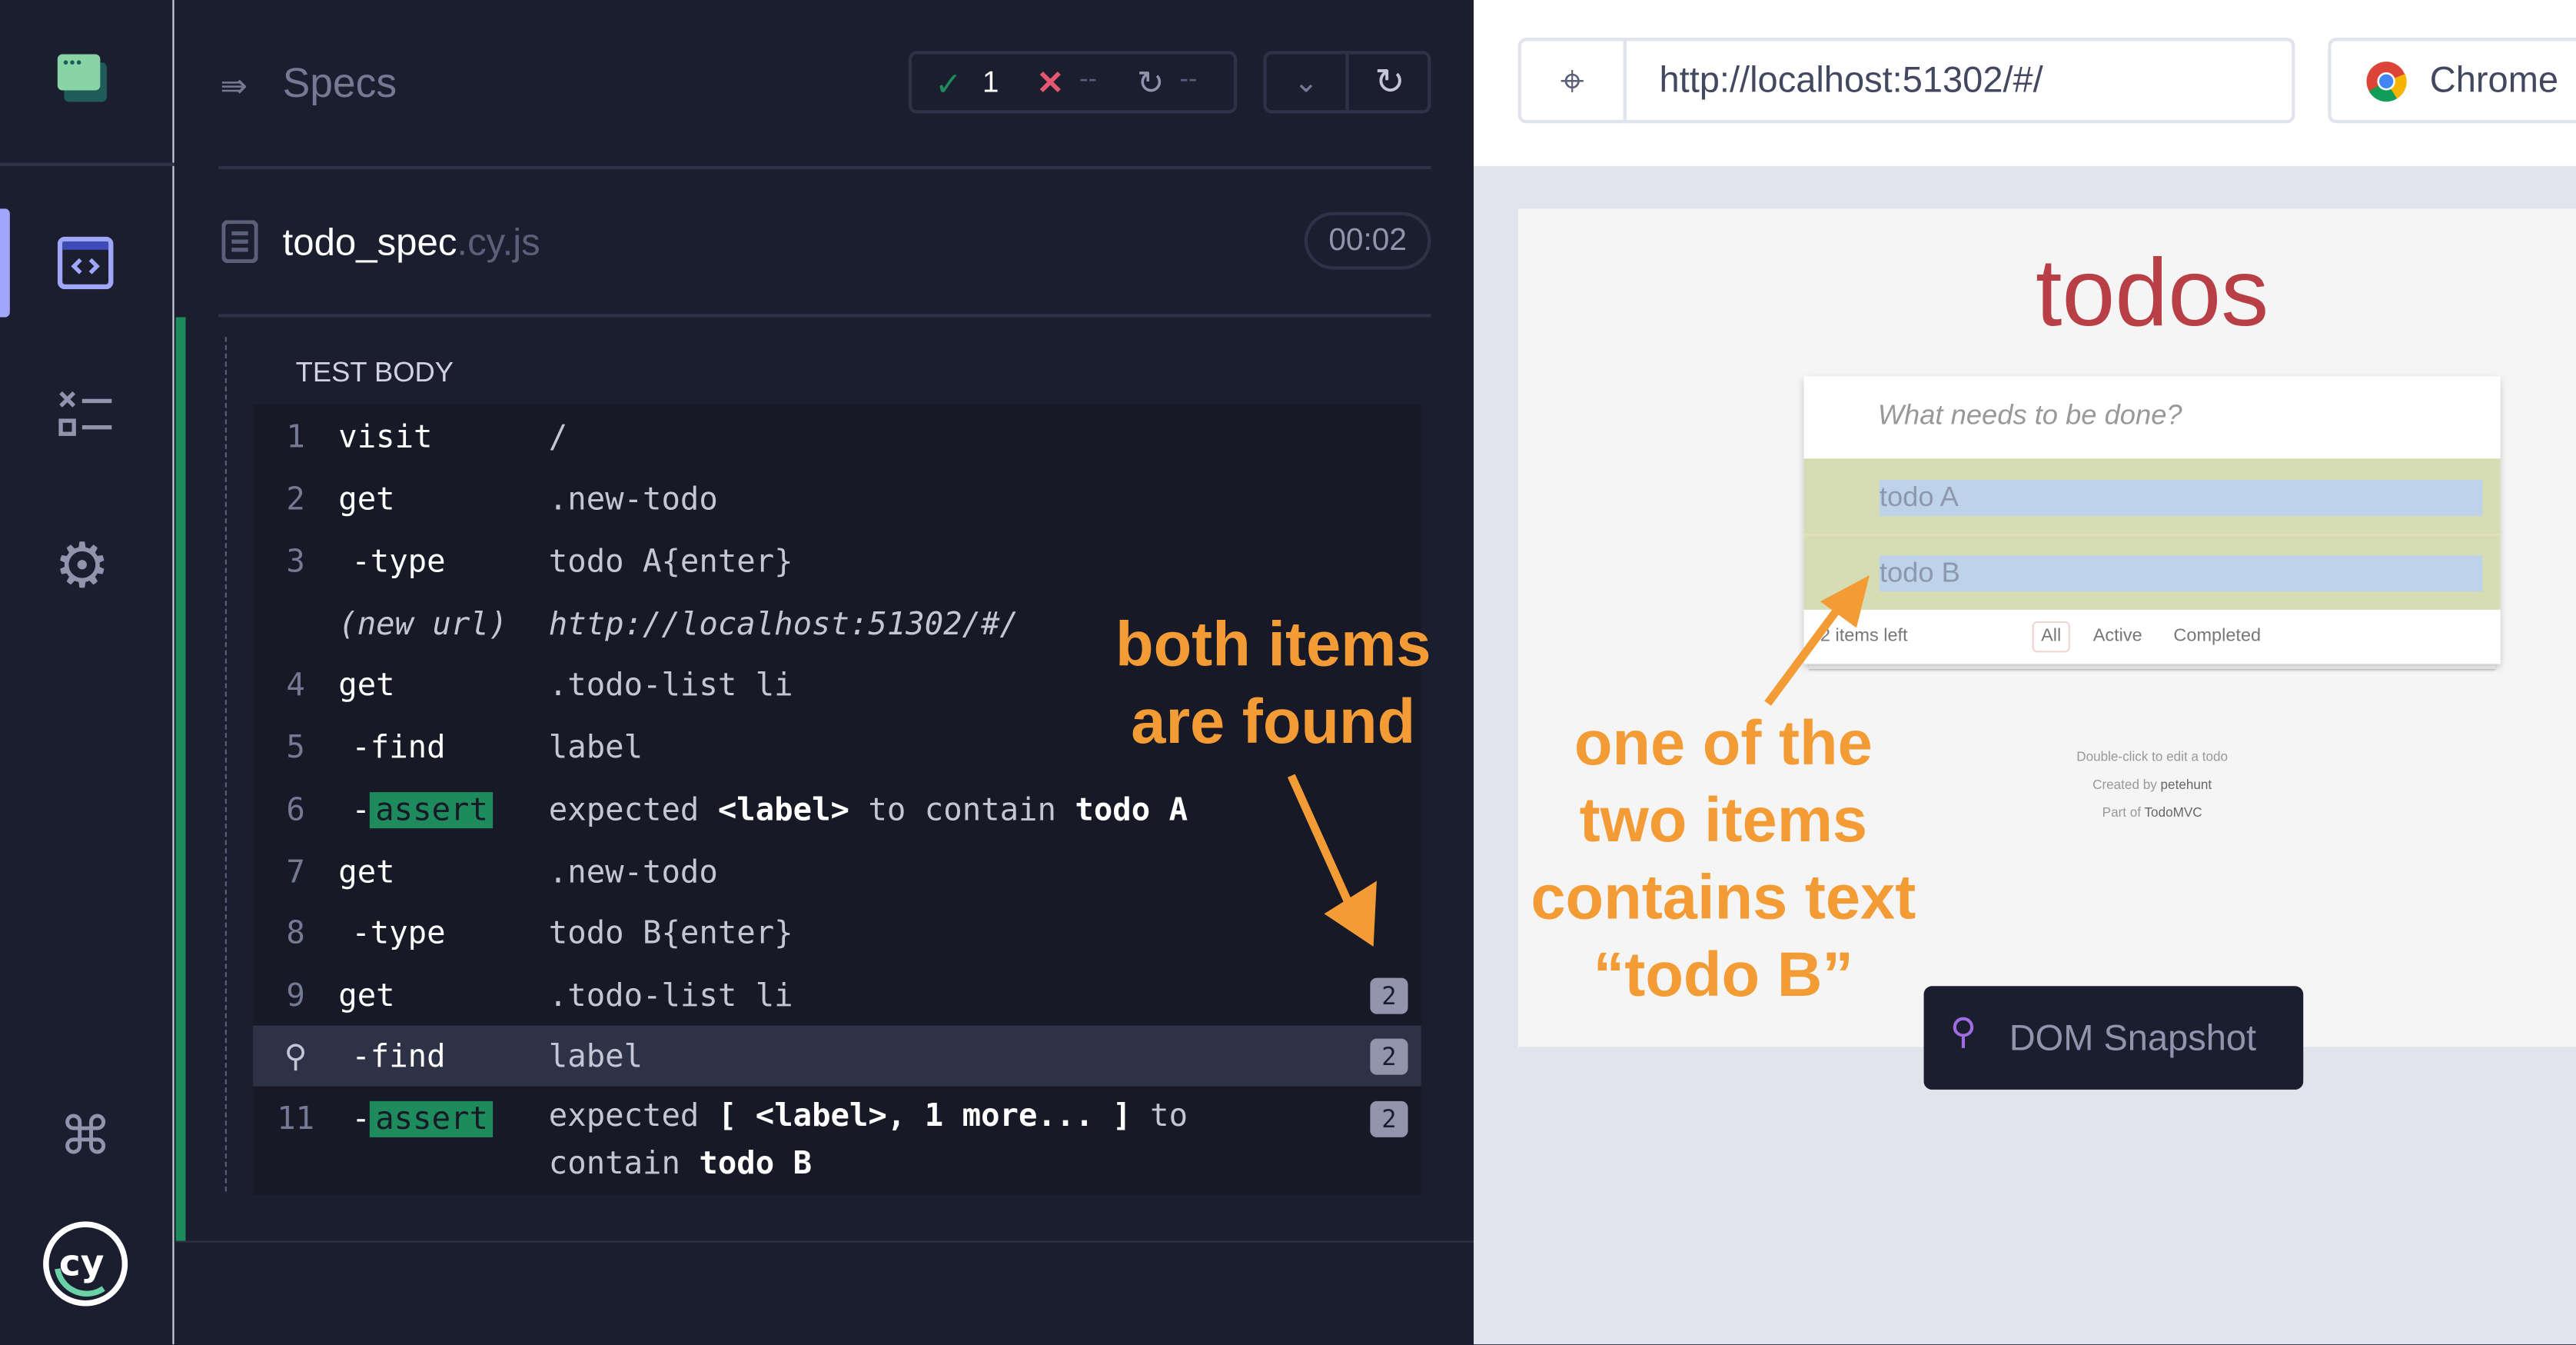 This screenshot has width=2576, height=1345. What do you see at coordinates (1963, 1031) in the screenshot?
I see `pin-icon: ⚲` at bounding box center [1963, 1031].